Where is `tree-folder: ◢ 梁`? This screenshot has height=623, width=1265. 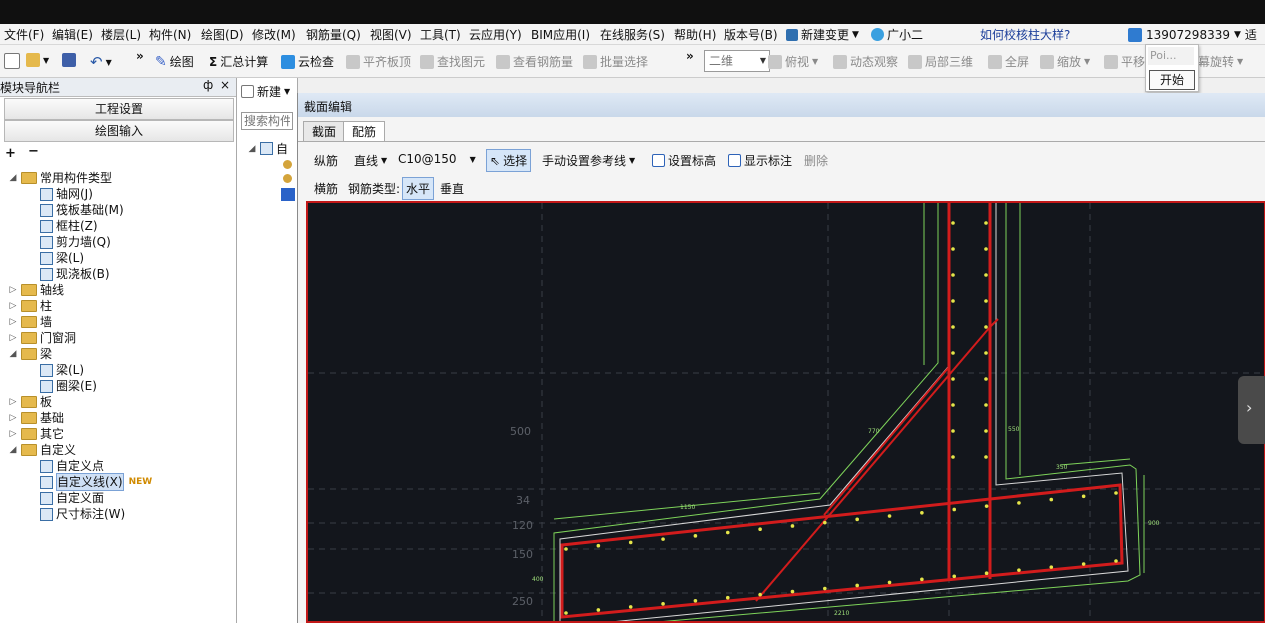
tree-folder: ◢ 梁 is located at coordinates (30, 354).